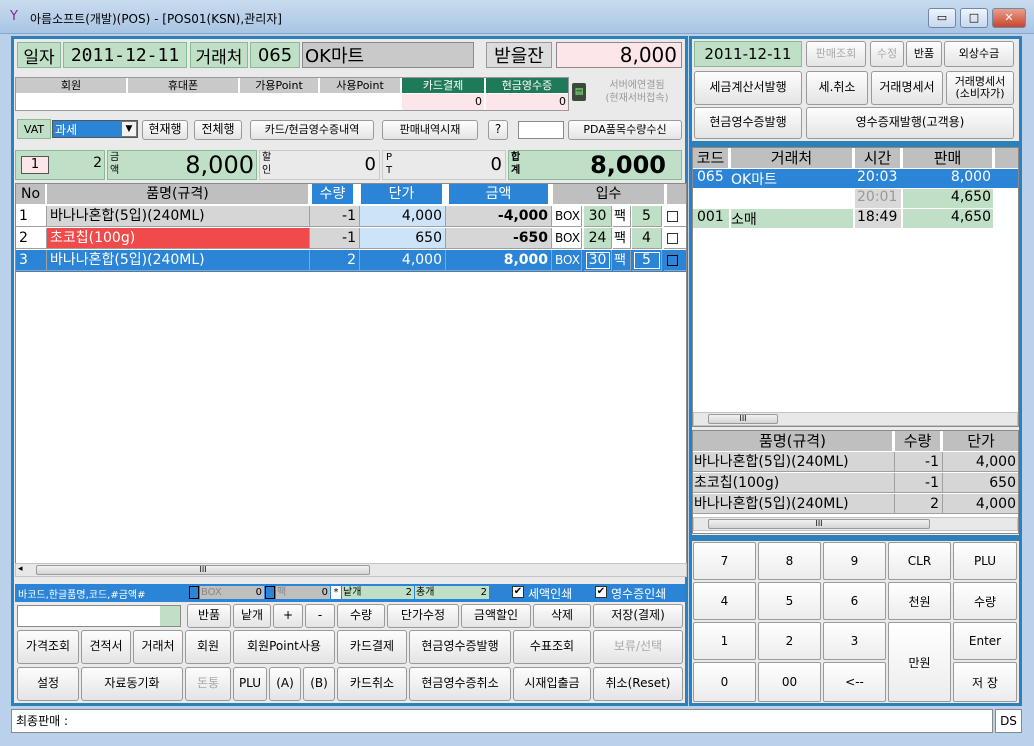 Image resolution: width=1034 pixels, height=746 pixels. I want to click on side-cash-receipt-button: 현금영수증발행, so click(748, 123).